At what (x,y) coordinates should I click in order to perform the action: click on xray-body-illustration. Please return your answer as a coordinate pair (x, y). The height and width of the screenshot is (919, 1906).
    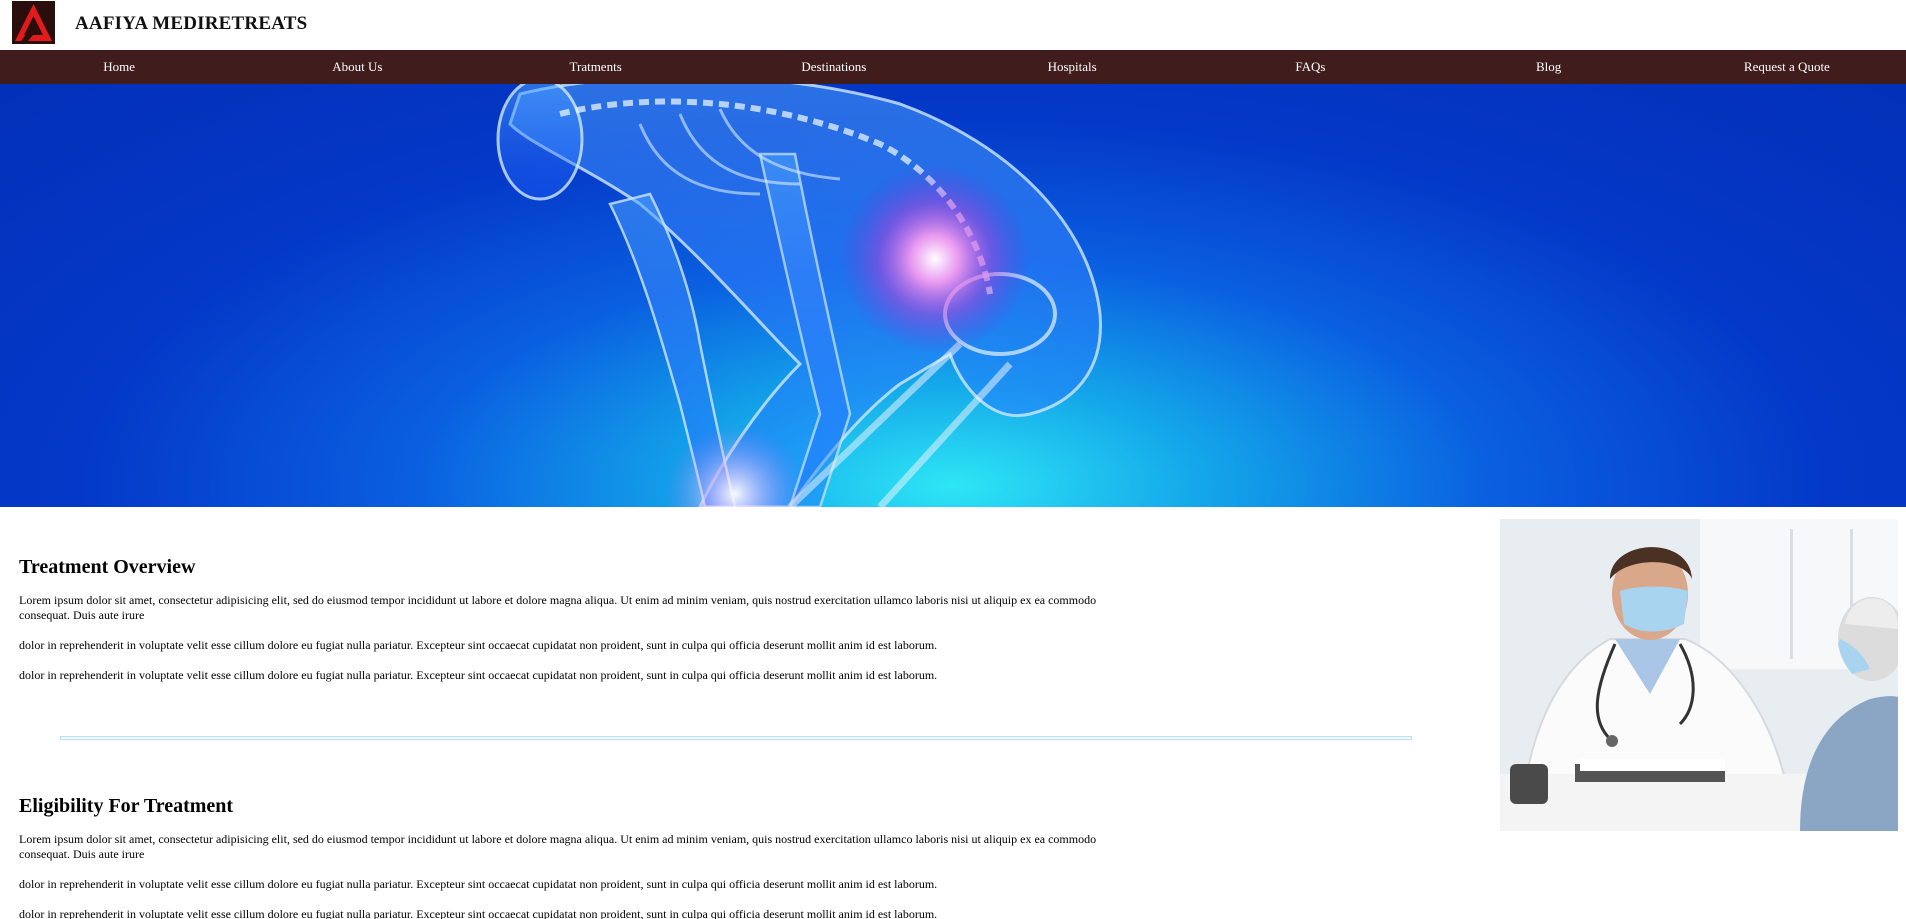
    Looking at the image, I should click on (799, 295).